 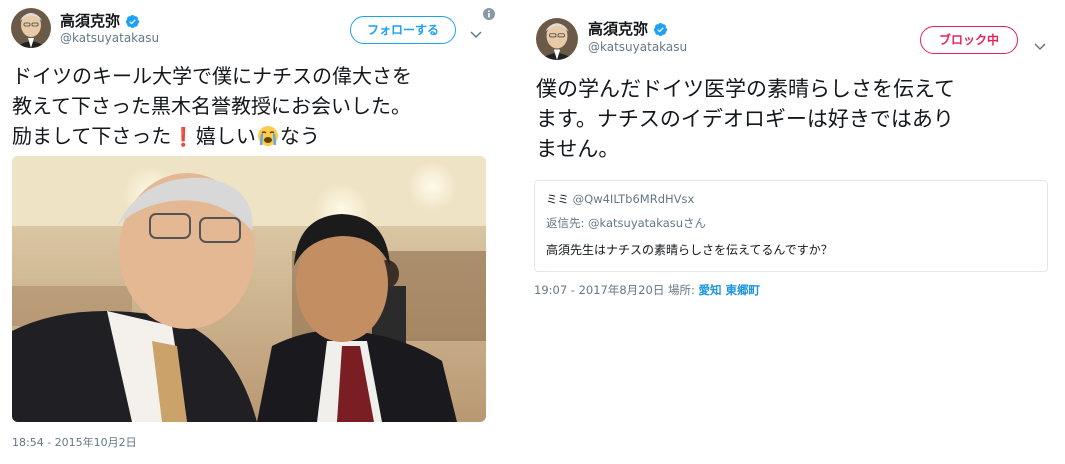 I want to click on reply-context: 返信先: @katsuyatakasuさん, so click(x=626, y=223).